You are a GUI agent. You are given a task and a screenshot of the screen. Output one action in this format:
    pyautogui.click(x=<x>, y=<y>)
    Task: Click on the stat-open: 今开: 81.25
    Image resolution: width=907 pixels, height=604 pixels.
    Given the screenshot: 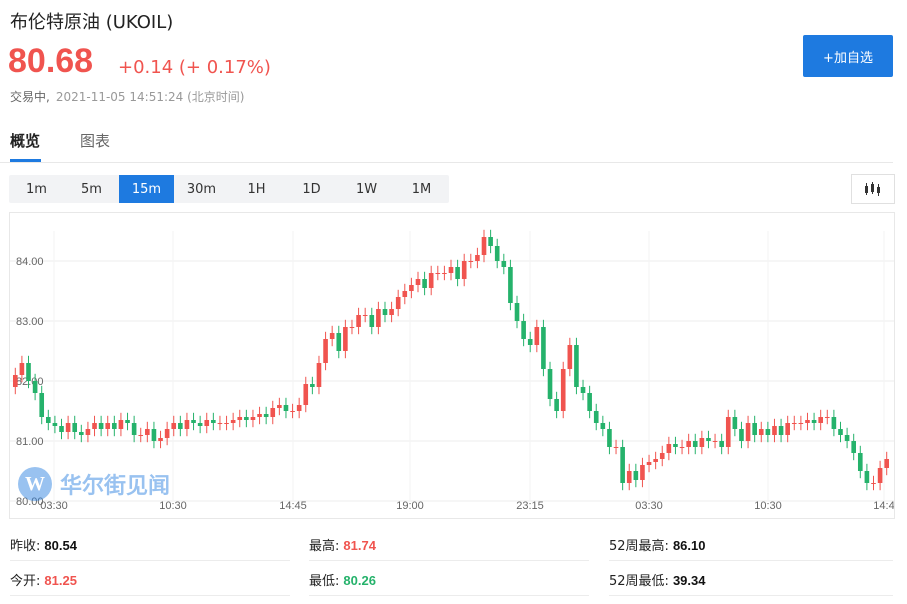 What is the action you would take?
    pyautogui.click(x=43, y=580)
    